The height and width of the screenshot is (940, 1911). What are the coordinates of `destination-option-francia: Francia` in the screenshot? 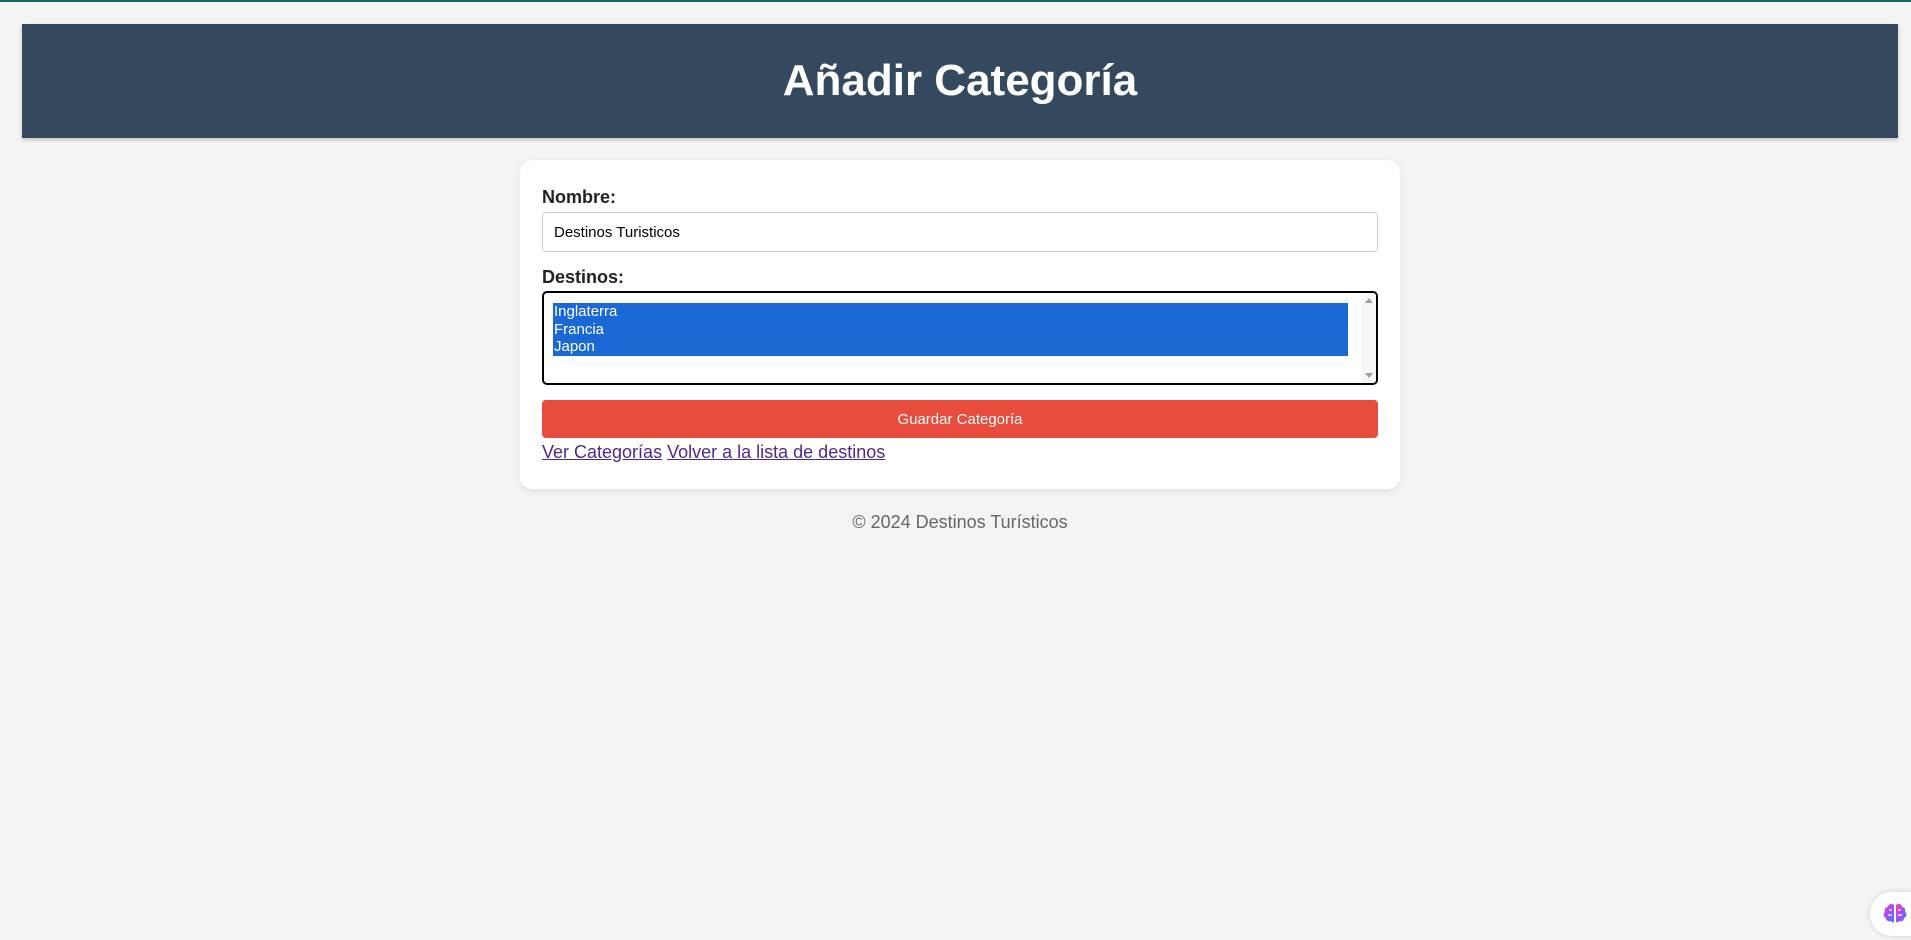 It's located at (950, 329).